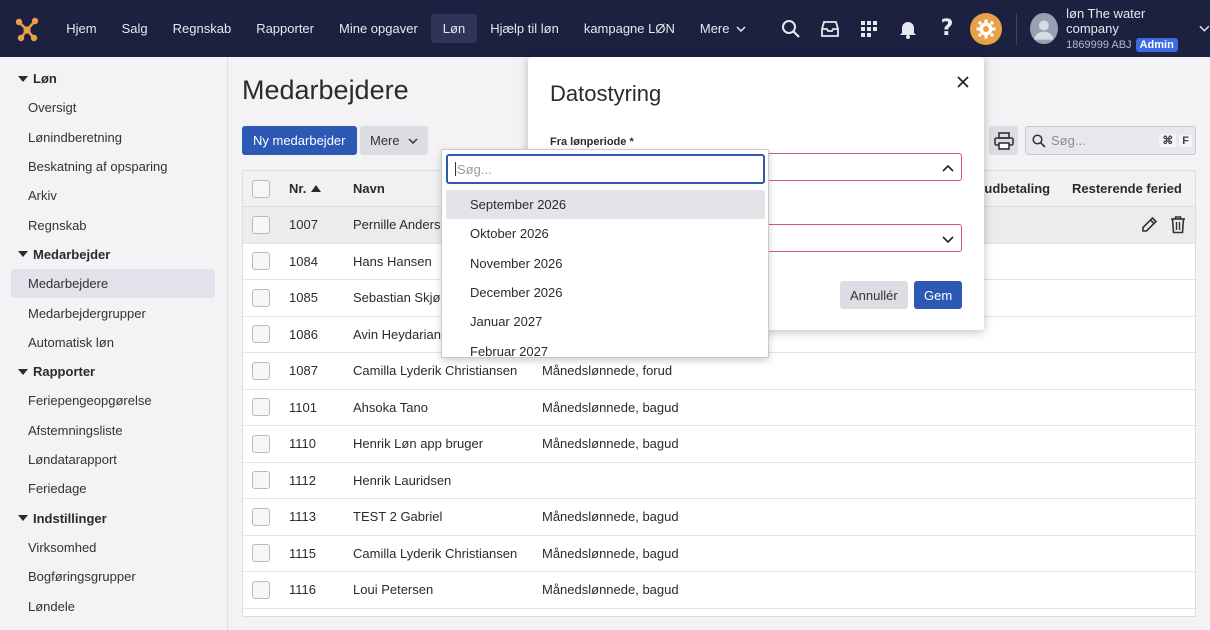  What do you see at coordinates (113, 400) in the screenshot?
I see `sidebar-item-feriepengeopgorelse: Feriepengeopgørelse` at bounding box center [113, 400].